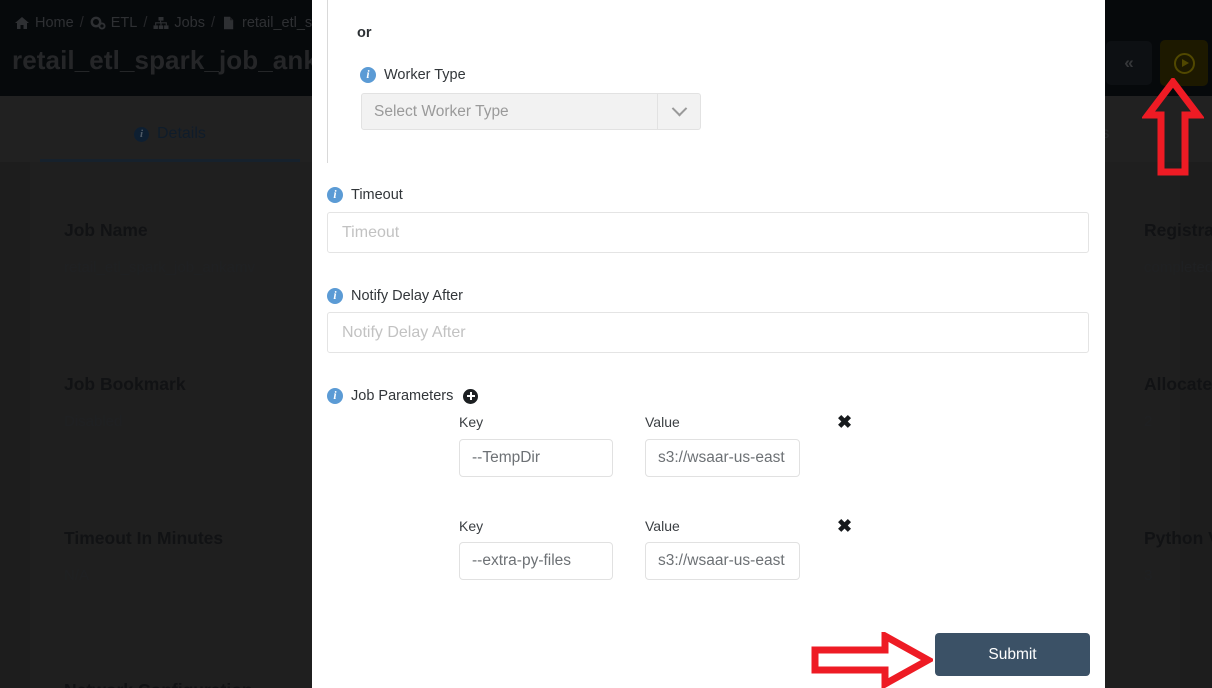  Describe the element at coordinates (708, 332) in the screenshot. I see `notify-delay-after-input` at that location.